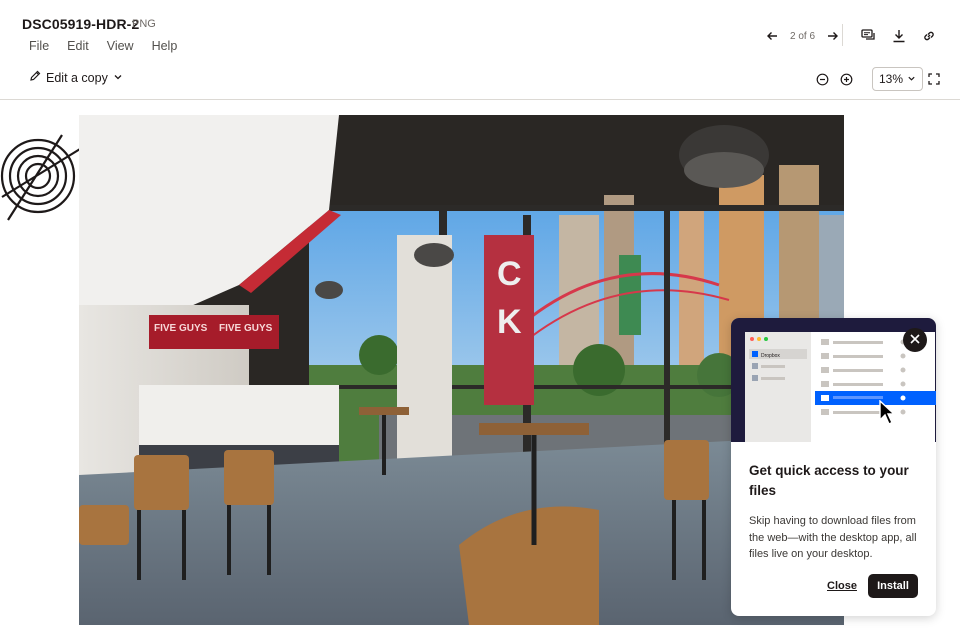 This screenshot has height=640, width=960. Describe the element at coordinates (846, 79) in the screenshot. I see `zoom-in-icon` at that location.